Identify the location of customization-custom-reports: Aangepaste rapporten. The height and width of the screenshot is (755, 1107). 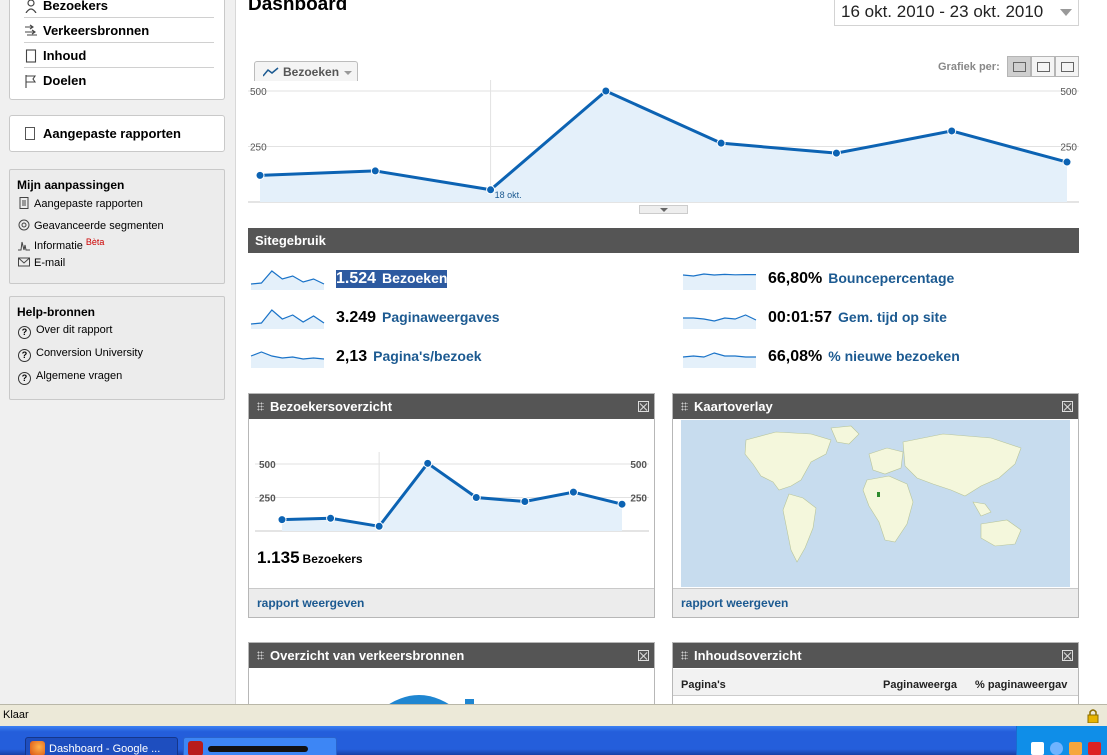
(80, 203).